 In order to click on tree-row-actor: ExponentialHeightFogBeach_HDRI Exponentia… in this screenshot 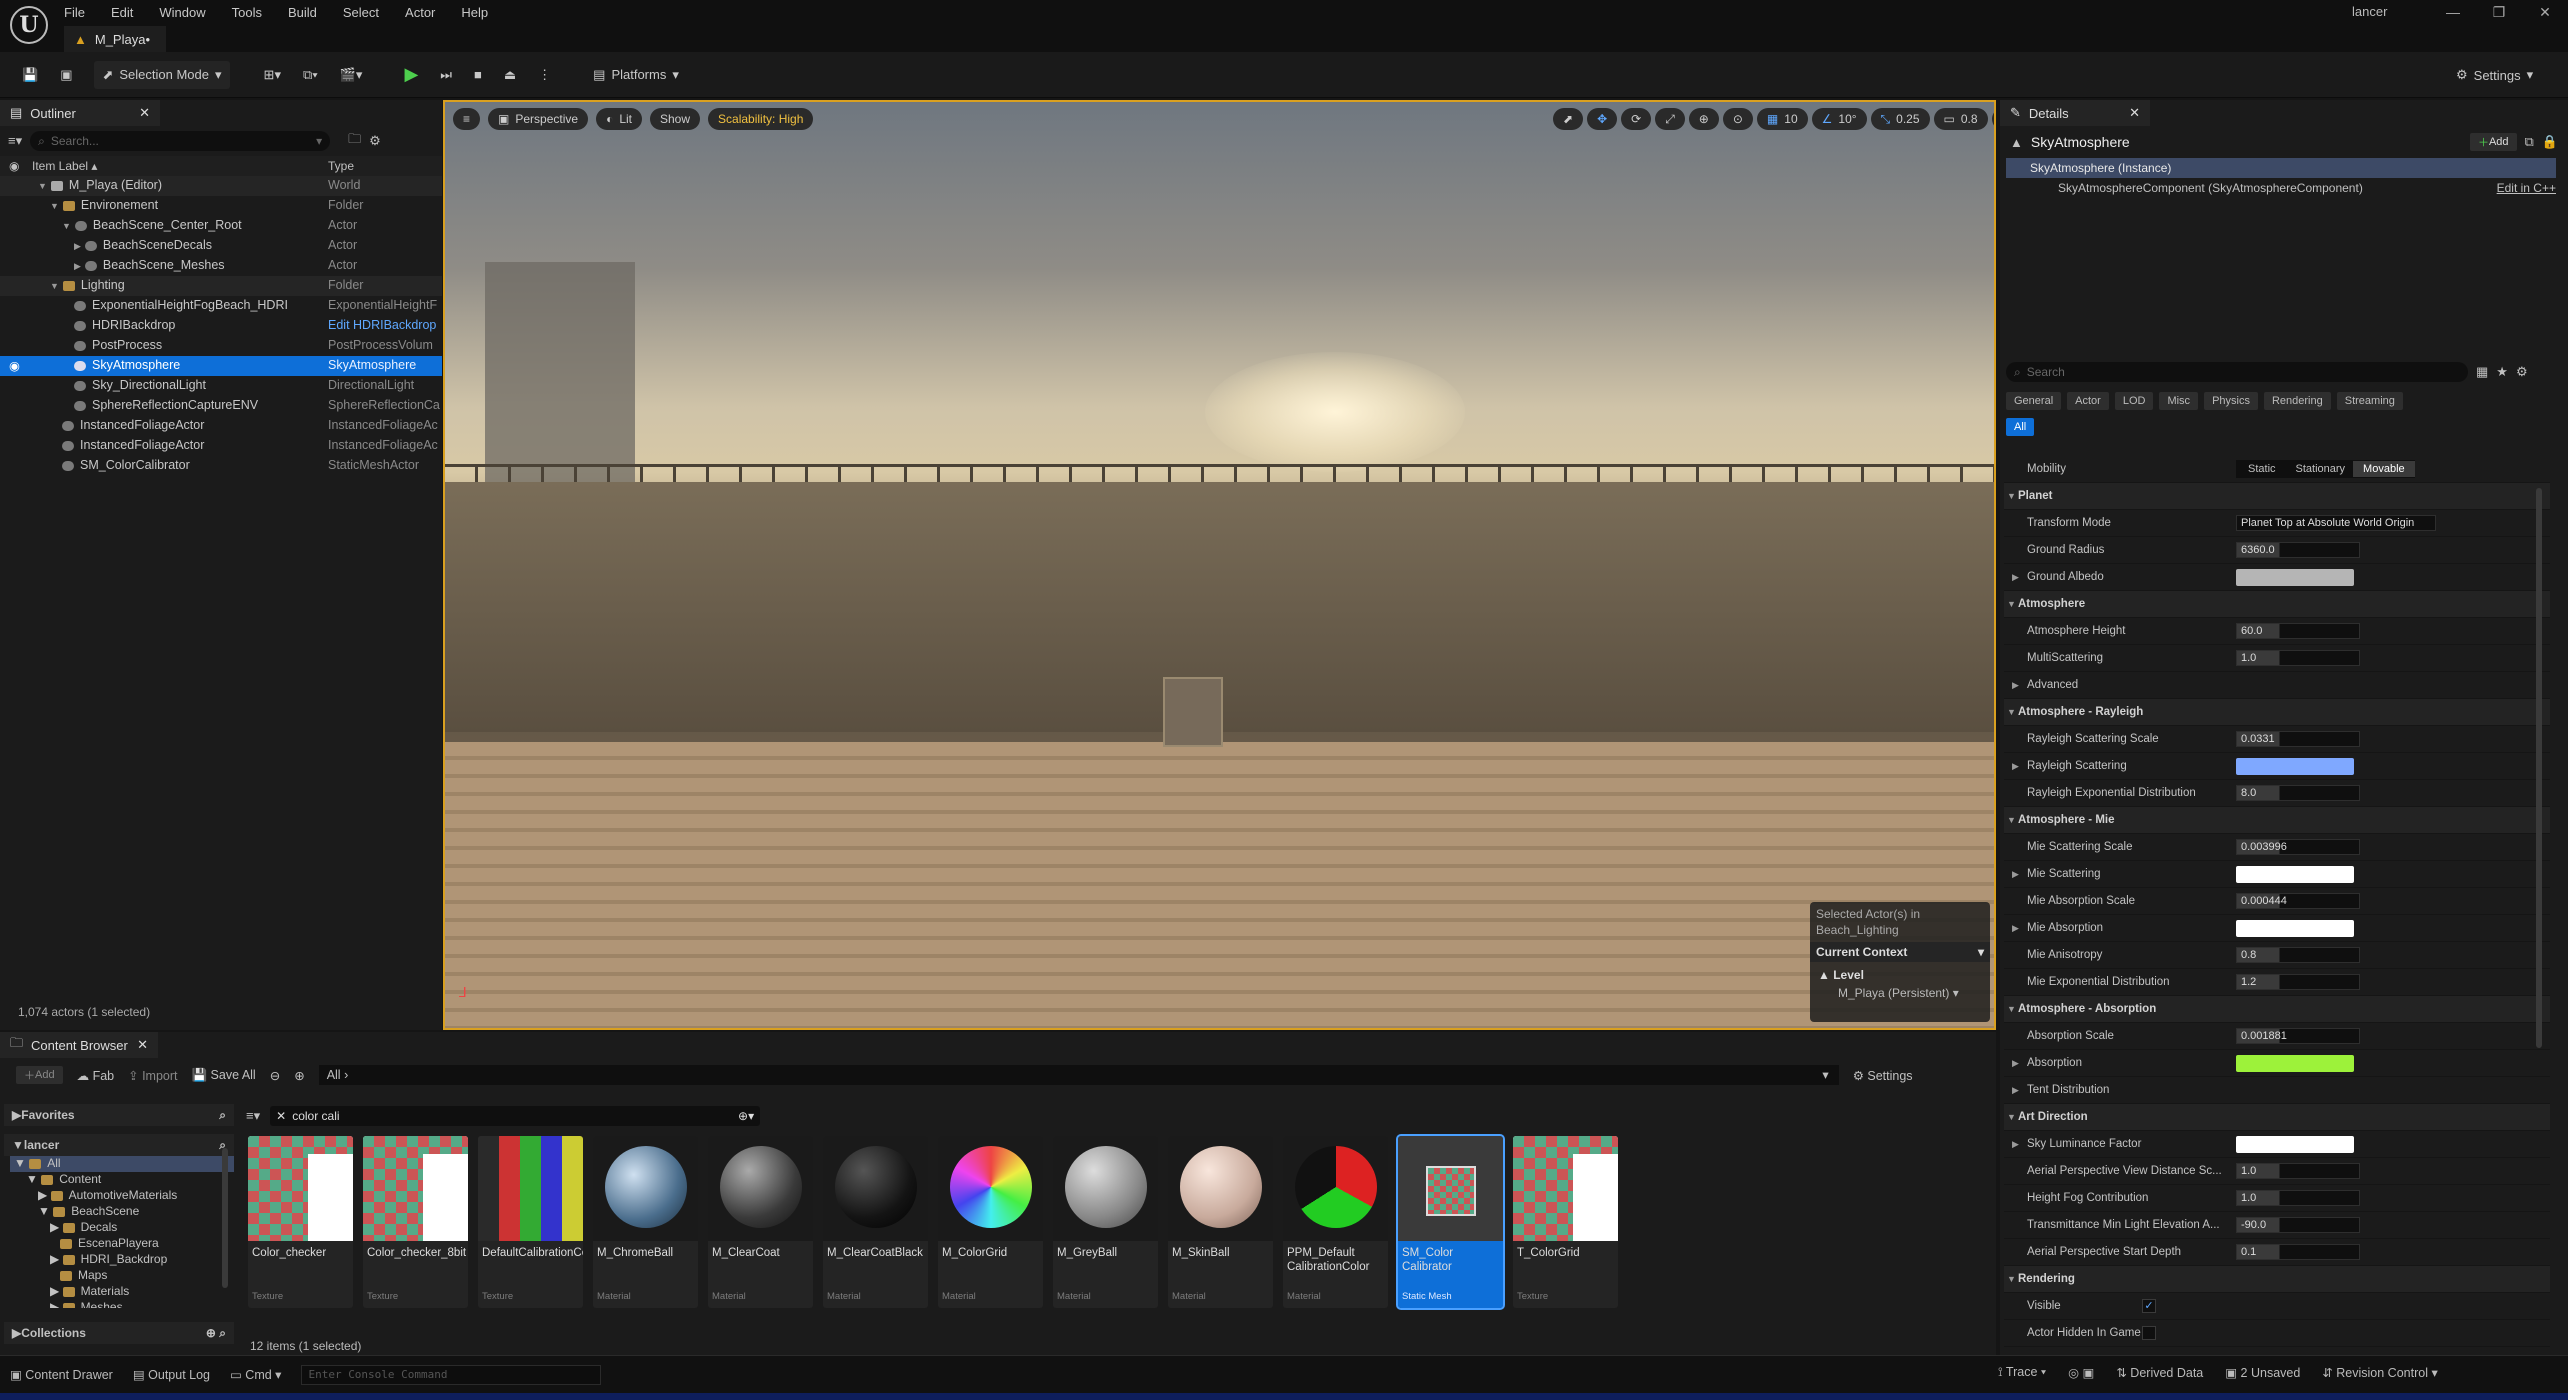, I will do `click(221, 306)`.